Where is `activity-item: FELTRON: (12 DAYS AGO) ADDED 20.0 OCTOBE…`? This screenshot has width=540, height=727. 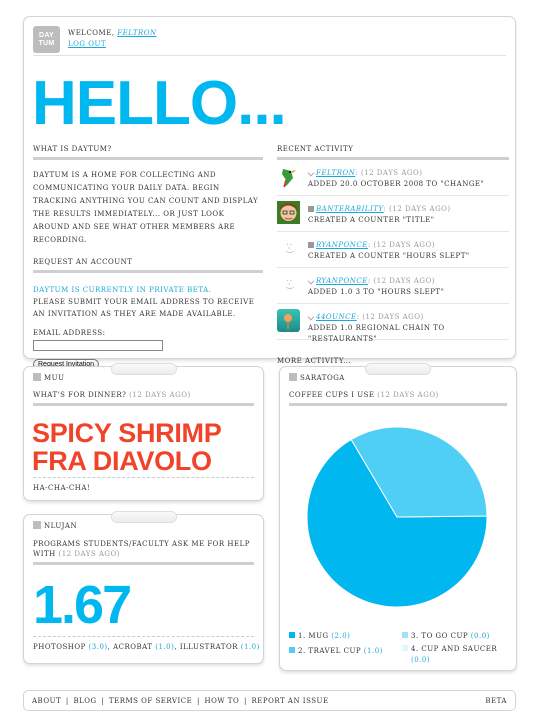 activity-item: FELTRON: (12 DAYS AGO) ADDED 20.0 OCTOBE… is located at coordinates (393, 178).